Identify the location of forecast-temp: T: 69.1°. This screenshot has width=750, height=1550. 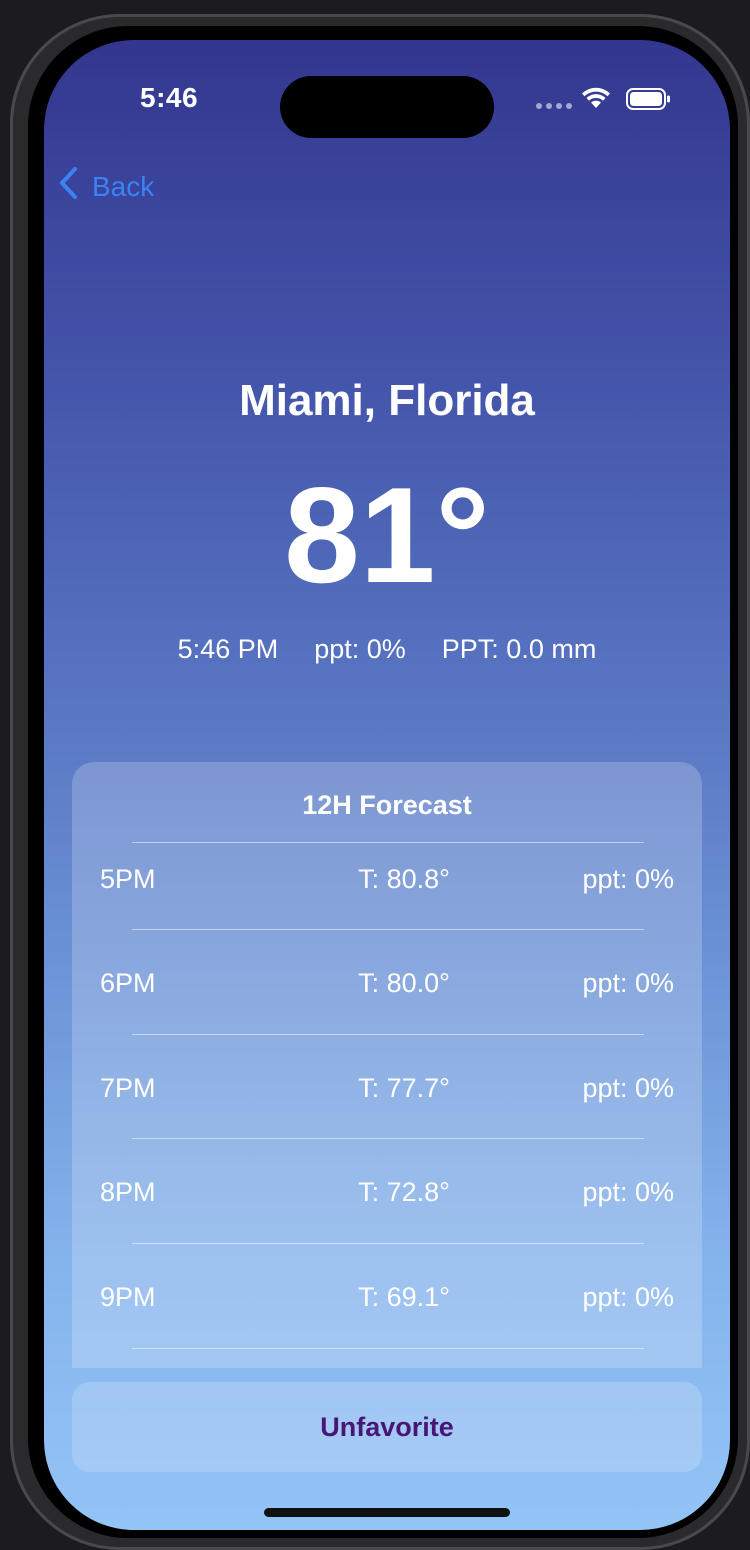
(404, 1297).